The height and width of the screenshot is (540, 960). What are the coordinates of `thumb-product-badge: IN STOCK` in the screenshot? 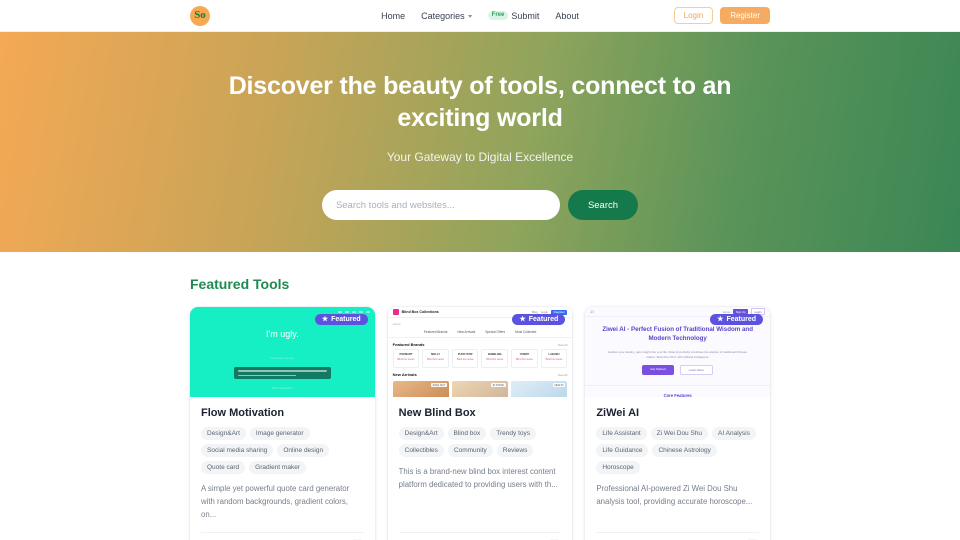 It's located at (498, 385).